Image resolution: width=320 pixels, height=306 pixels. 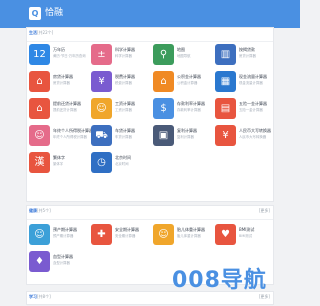 I want to click on tool-desc: 北京时间, so click(x=122, y=164).